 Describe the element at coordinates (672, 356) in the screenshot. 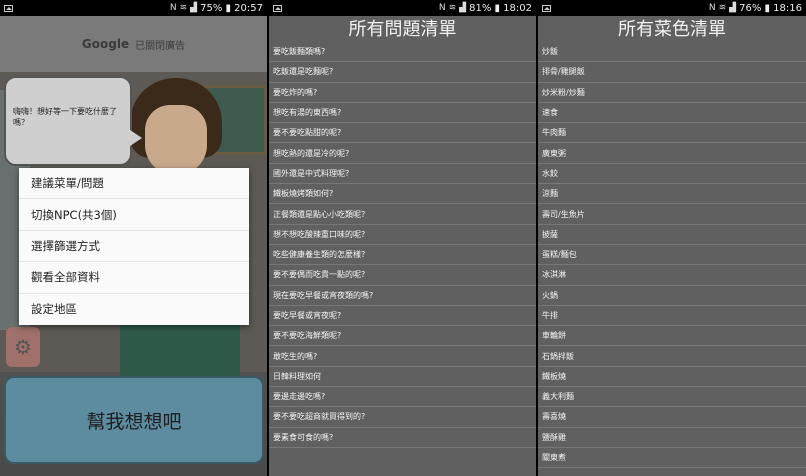

I see `dish-list-item: 石鍋拌飯` at that location.